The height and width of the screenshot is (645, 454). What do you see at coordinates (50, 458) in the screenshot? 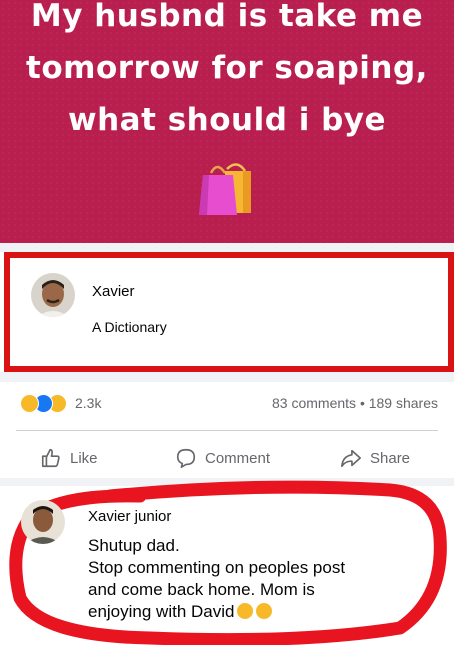
I see `thumbs-up-icon` at bounding box center [50, 458].